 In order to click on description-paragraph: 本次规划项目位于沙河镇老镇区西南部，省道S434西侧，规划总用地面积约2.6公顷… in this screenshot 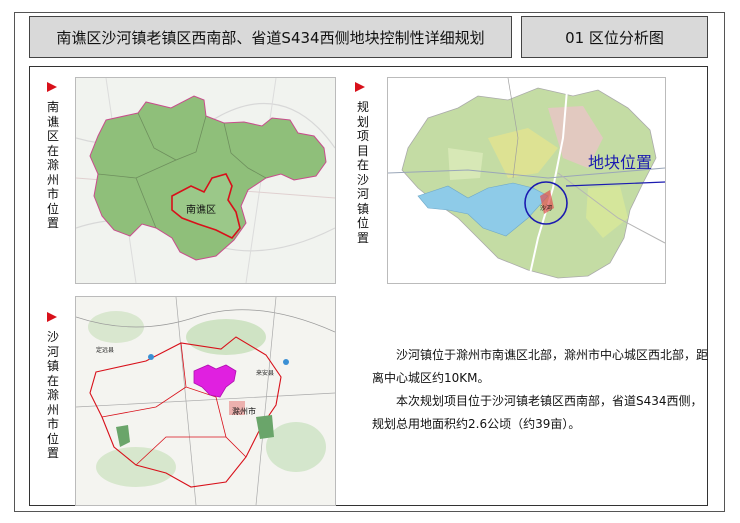, I will do `click(537, 412)`.